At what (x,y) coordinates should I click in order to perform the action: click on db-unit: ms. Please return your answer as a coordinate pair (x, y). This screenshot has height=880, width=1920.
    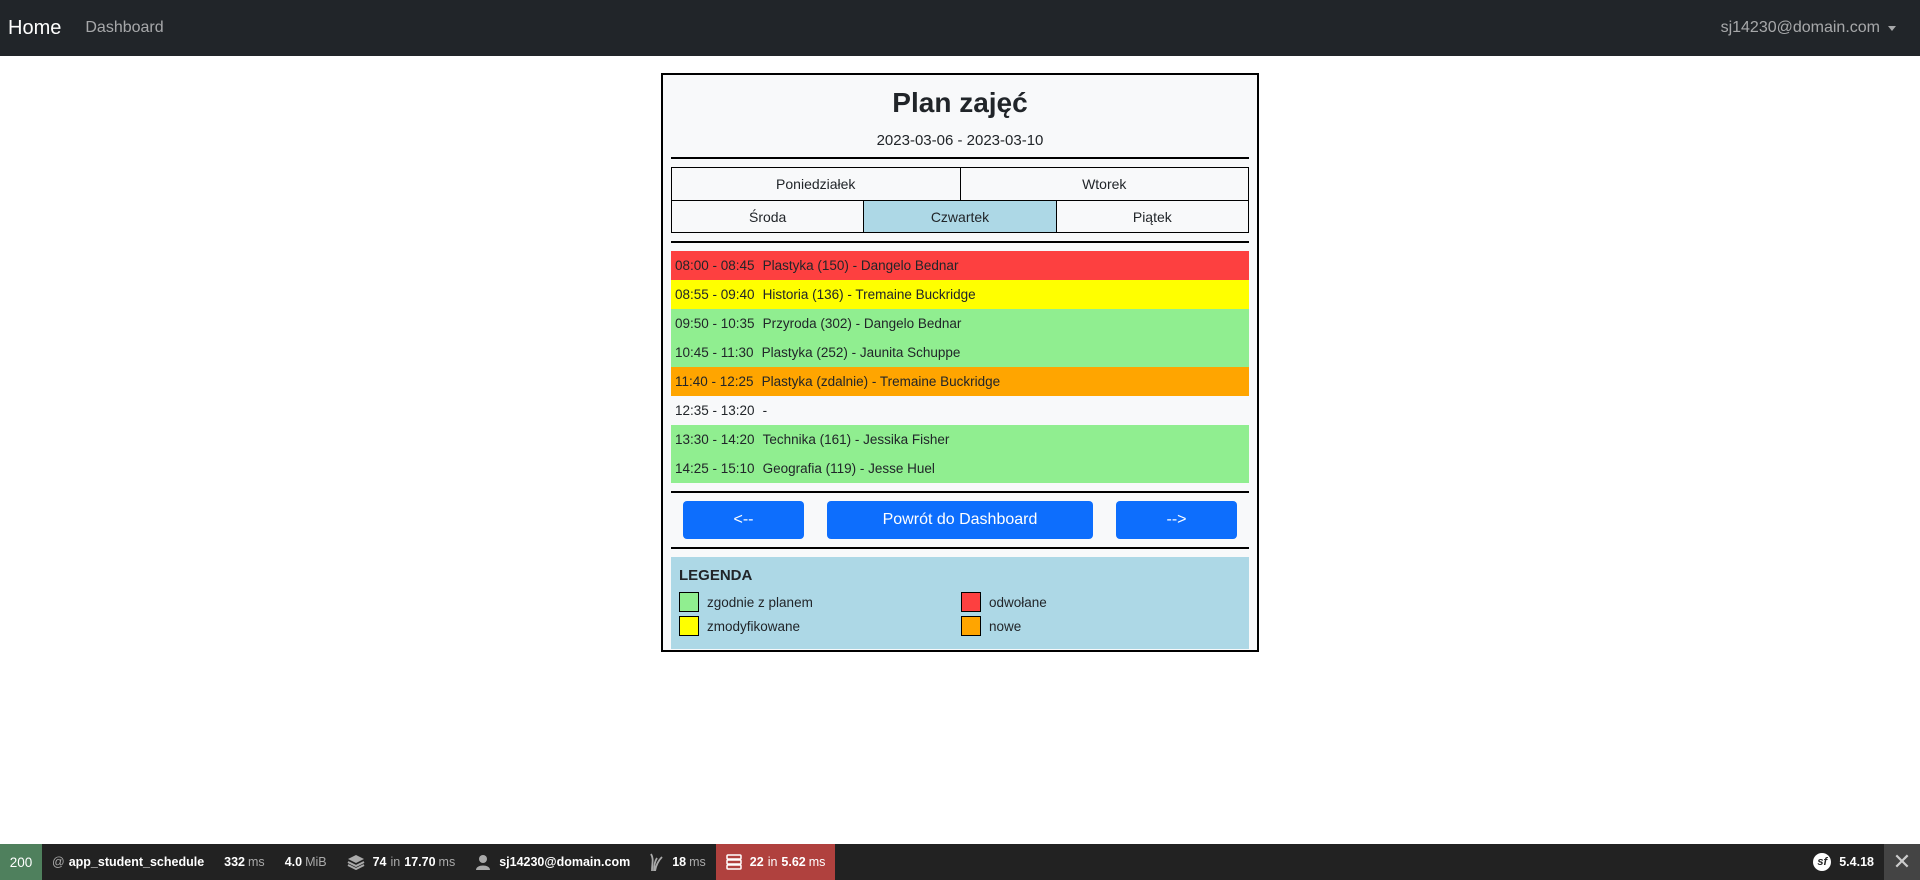
    Looking at the image, I should click on (817, 862).